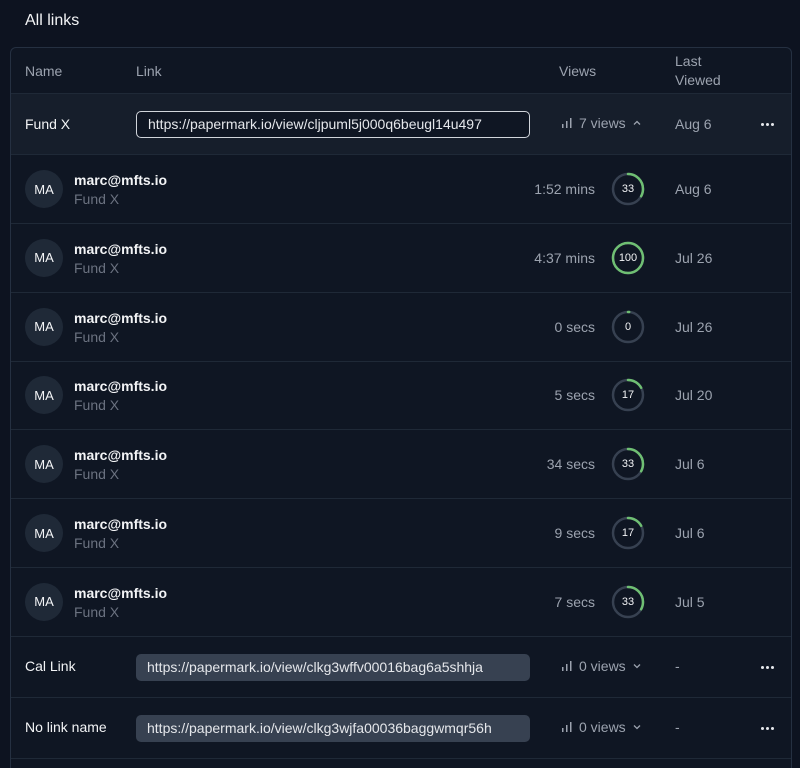  I want to click on visit-row: MA marc@mfts.io Fund X 1:52 mins 33 Aug 6, so click(401, 189).